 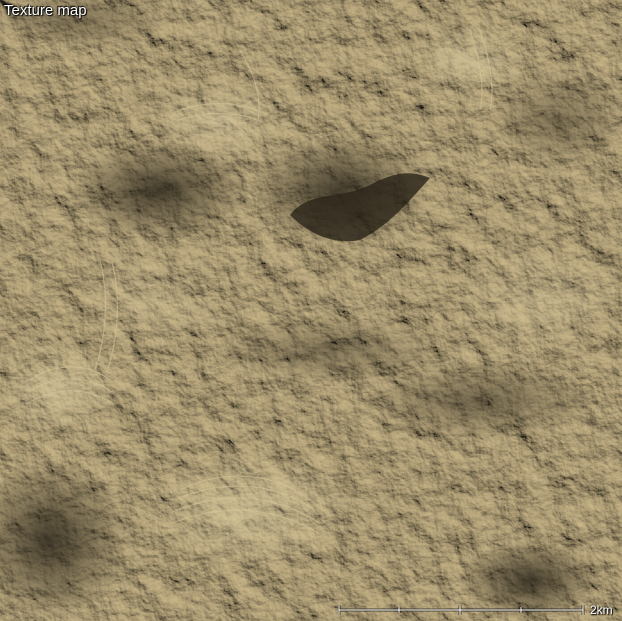 What do you see at coordinates (461, 610) in the screenshot?
I see `scale-bar` at bounding box center [461, 610].